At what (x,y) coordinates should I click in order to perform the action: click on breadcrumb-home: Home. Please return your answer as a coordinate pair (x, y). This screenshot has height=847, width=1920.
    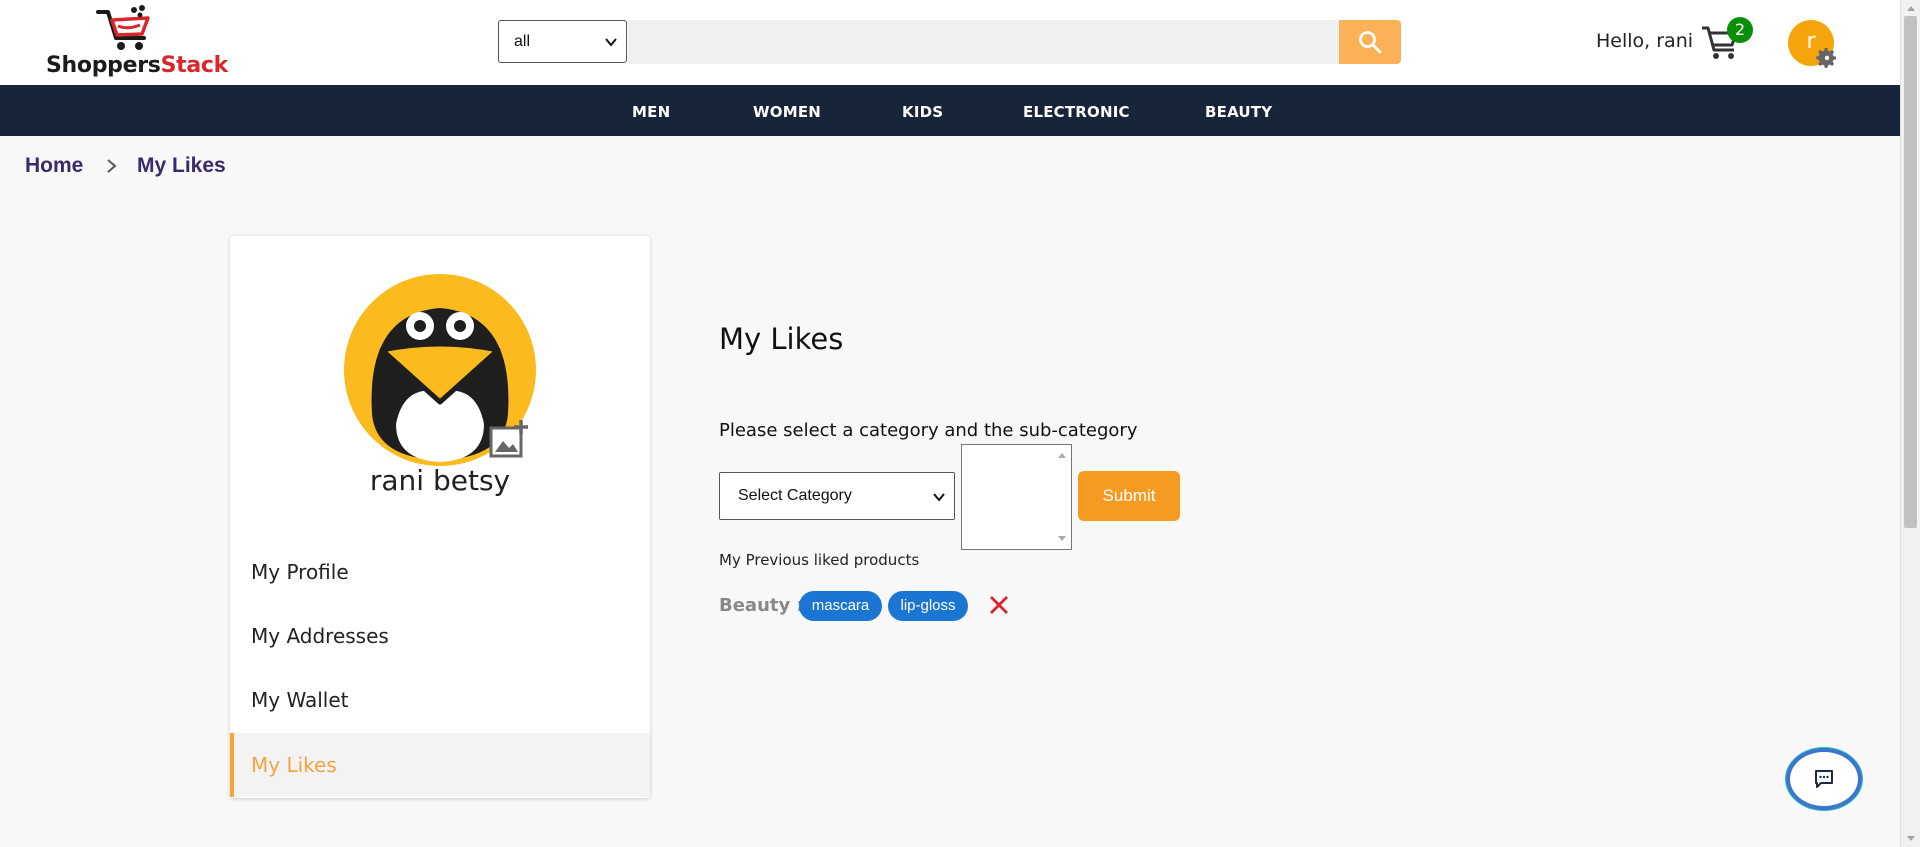
    Looking at the image, I should click on (54, 166).